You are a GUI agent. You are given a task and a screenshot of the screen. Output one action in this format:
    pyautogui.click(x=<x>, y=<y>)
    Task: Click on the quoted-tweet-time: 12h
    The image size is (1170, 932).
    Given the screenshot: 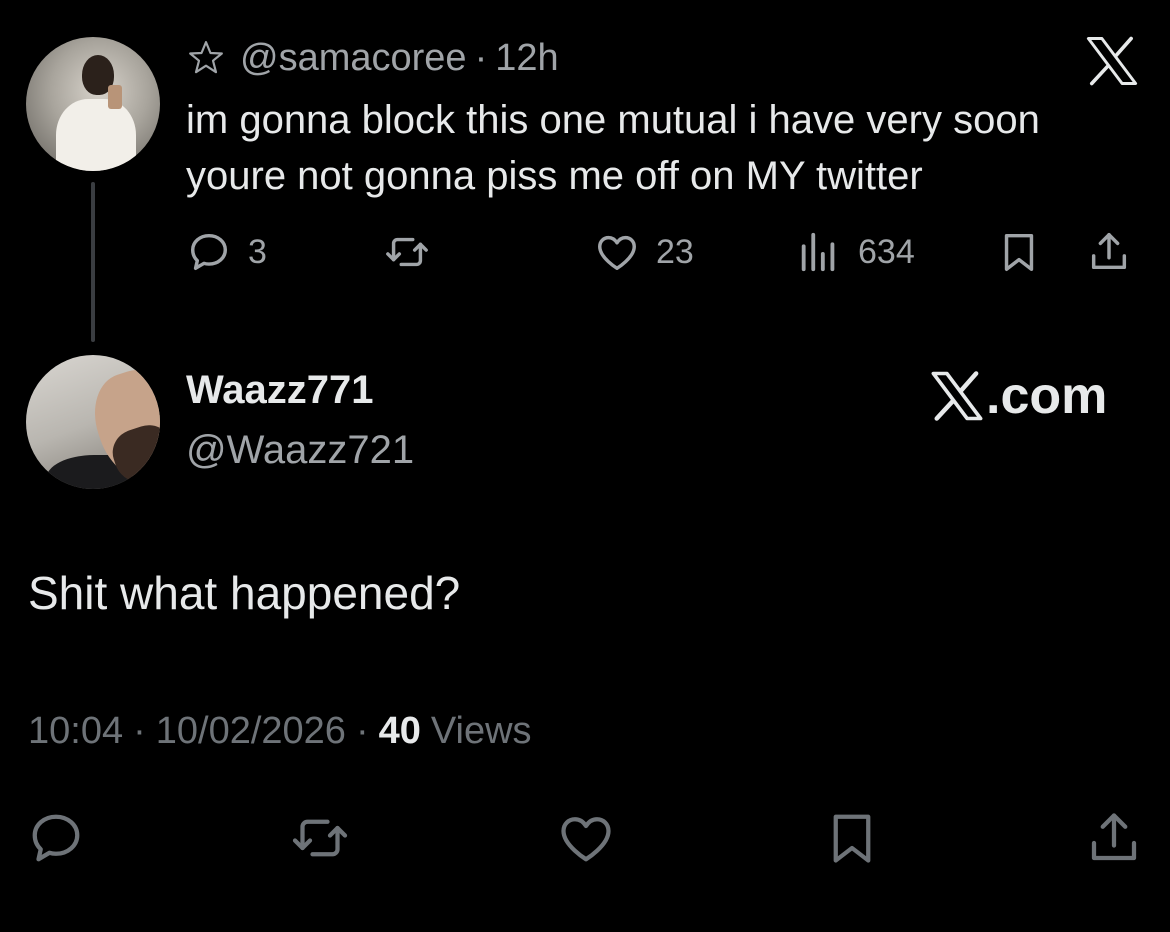 What is the action you would take?
    pyautogui.click(x=526, y=58)
    